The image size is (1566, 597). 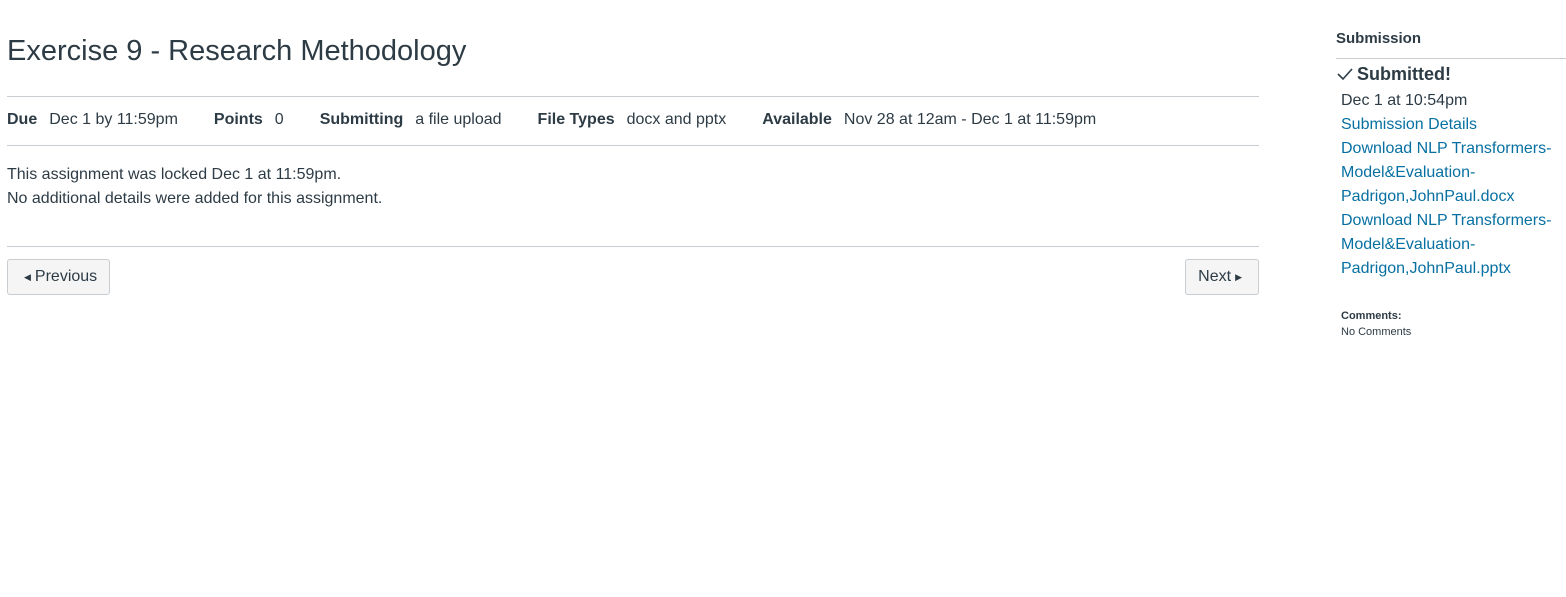 What do you see at coordinates (1379, 38) in the screenshot?
I see `sidebar-heading: Submission` at bounding box center [1379, 38].